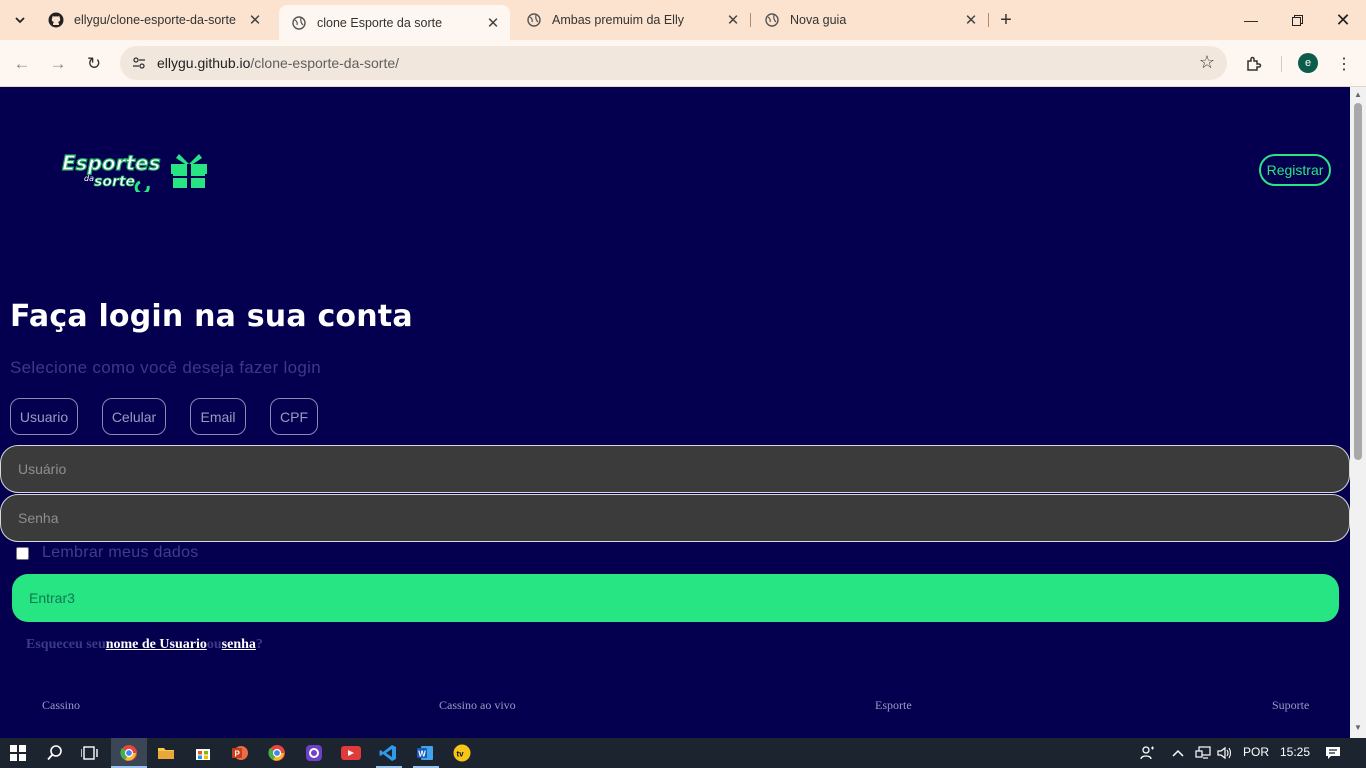 Image resolution: width=1366 pixels, height=768 pixels. I want to click on folder-icon, so click(166, 753).